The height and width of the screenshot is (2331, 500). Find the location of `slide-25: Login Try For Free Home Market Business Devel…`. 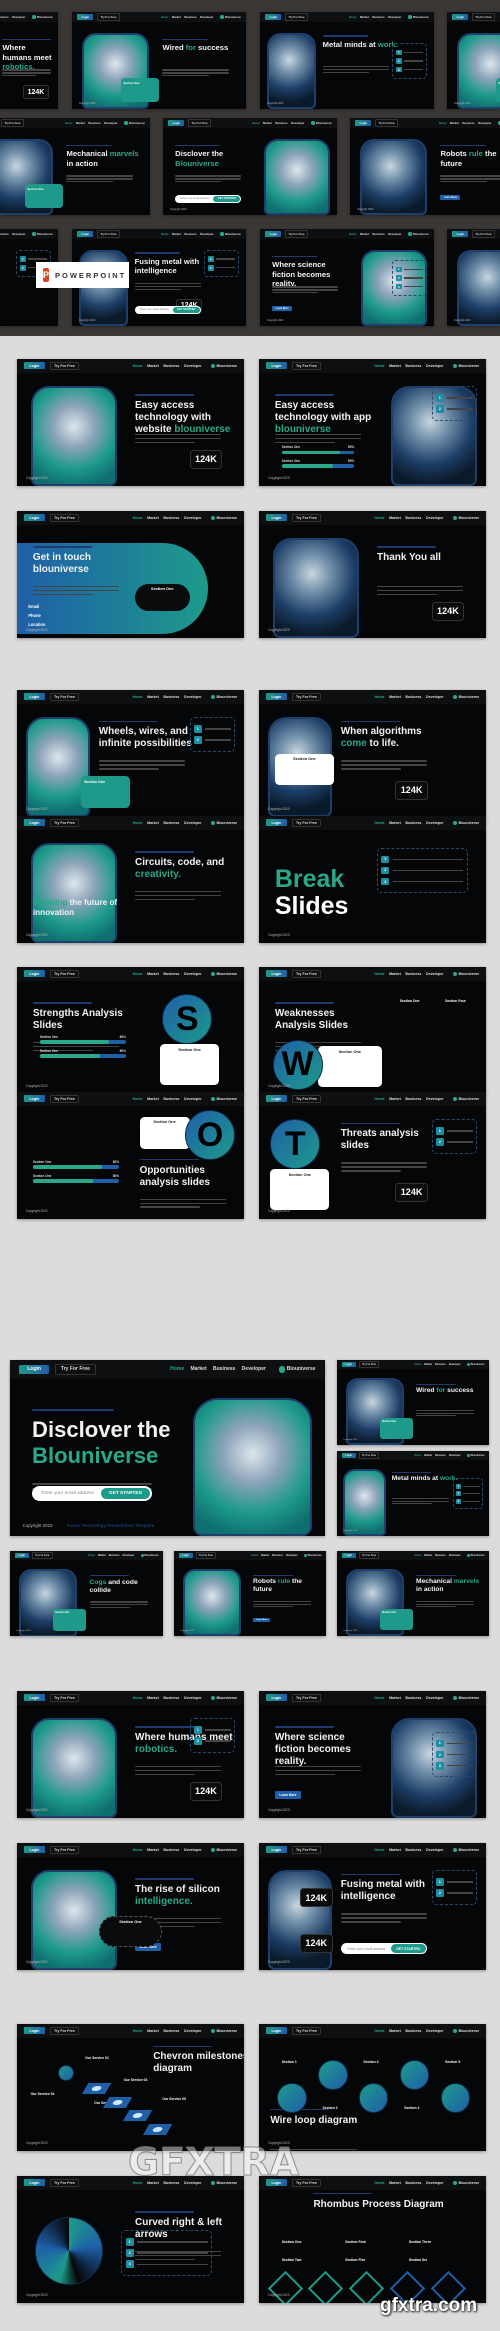

slide-25: Login Try For Free Home Market Business Devel… is located at coordinates (413, 1493).